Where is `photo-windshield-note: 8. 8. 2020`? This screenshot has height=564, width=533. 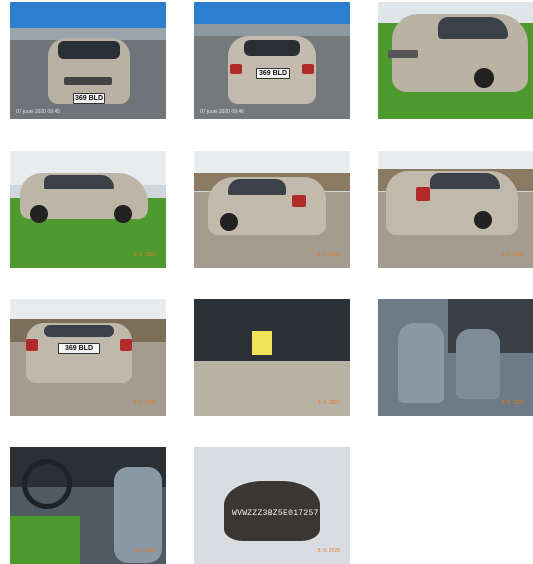 photo-windshield-note: 8. 8. 2020 is located at coordinates (272, 357).